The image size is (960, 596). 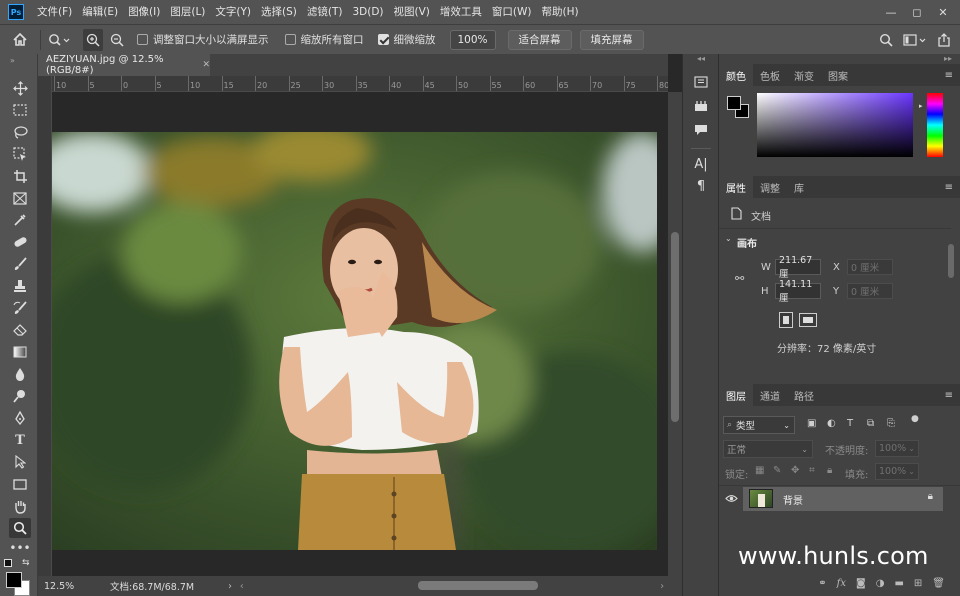 What do you see at coordinates (759, 425) in the screenshot?
I see `layer-filter-select: ⌕ 类型 ⌄` at bounding box center [759, 425].